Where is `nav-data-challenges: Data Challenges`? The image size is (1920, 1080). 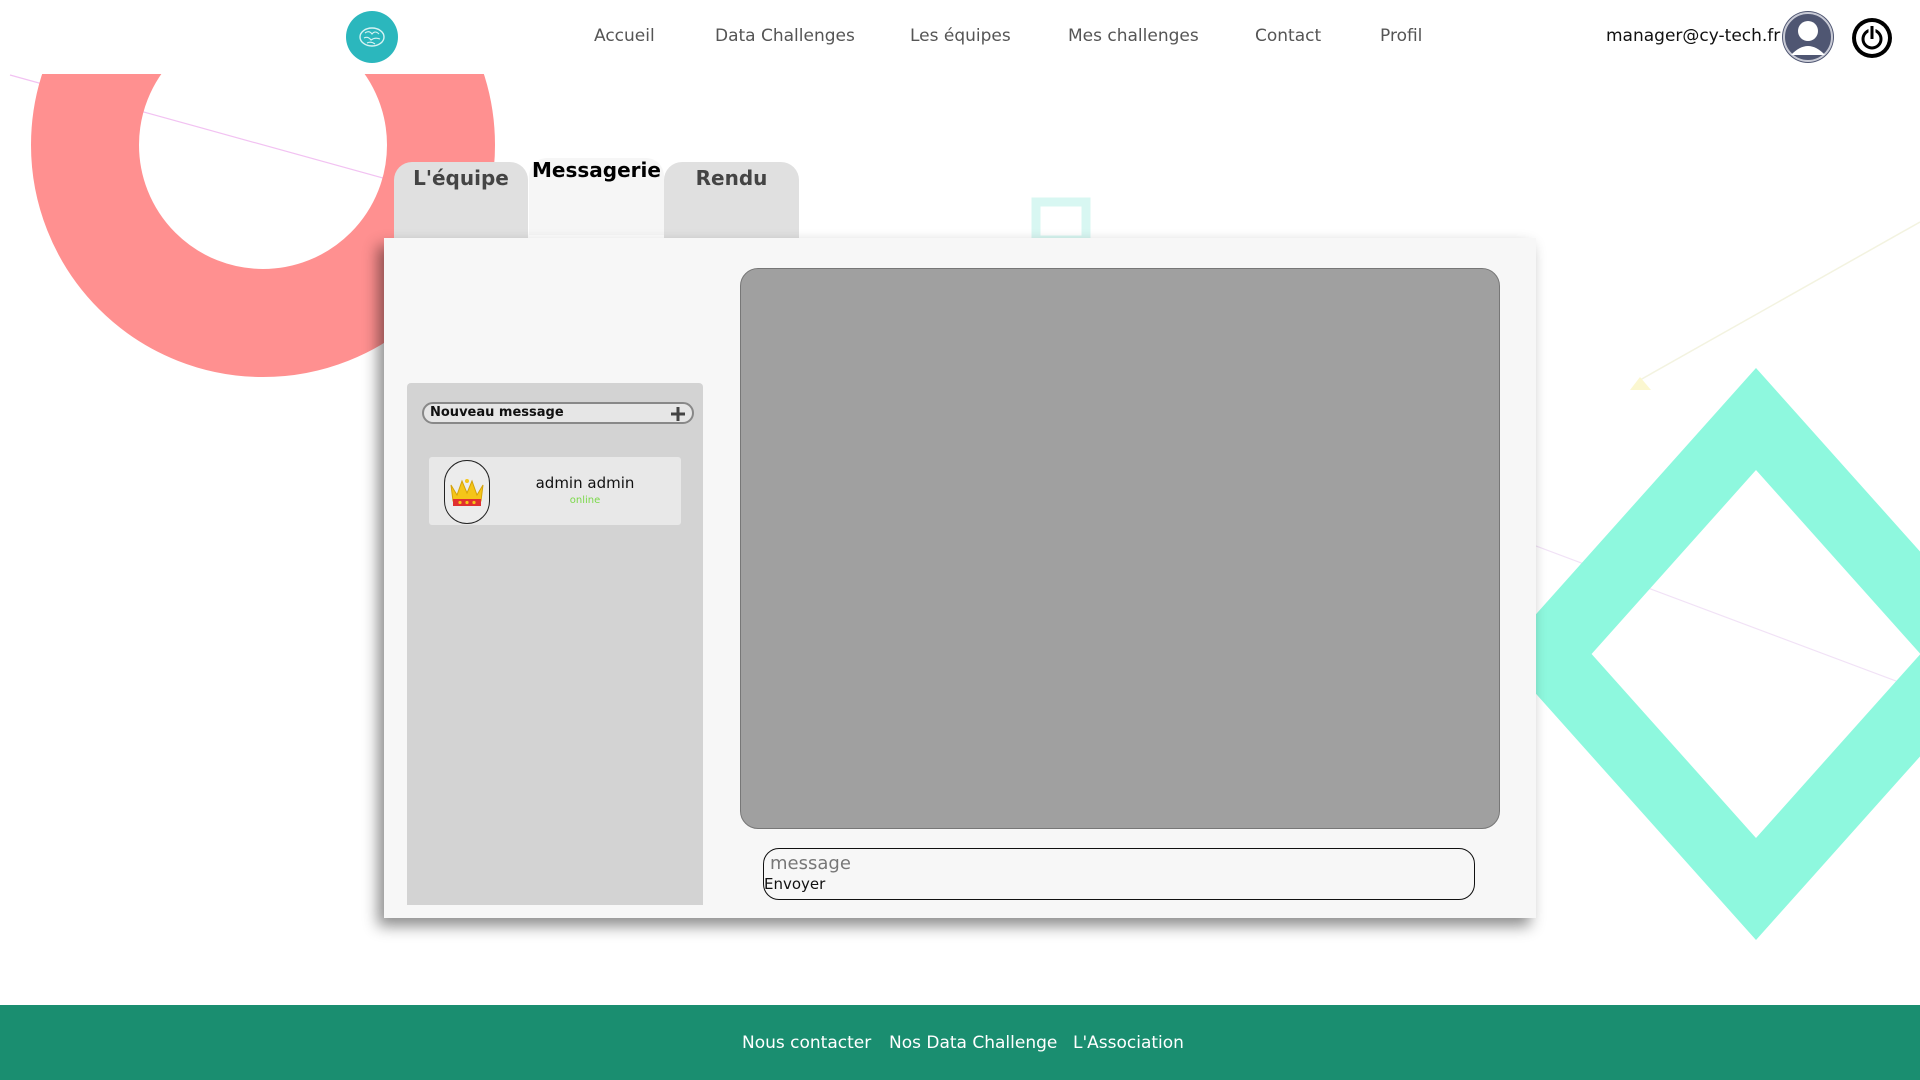 nav-data-challenges: Data Challenges is located at coordinates (785, 36).